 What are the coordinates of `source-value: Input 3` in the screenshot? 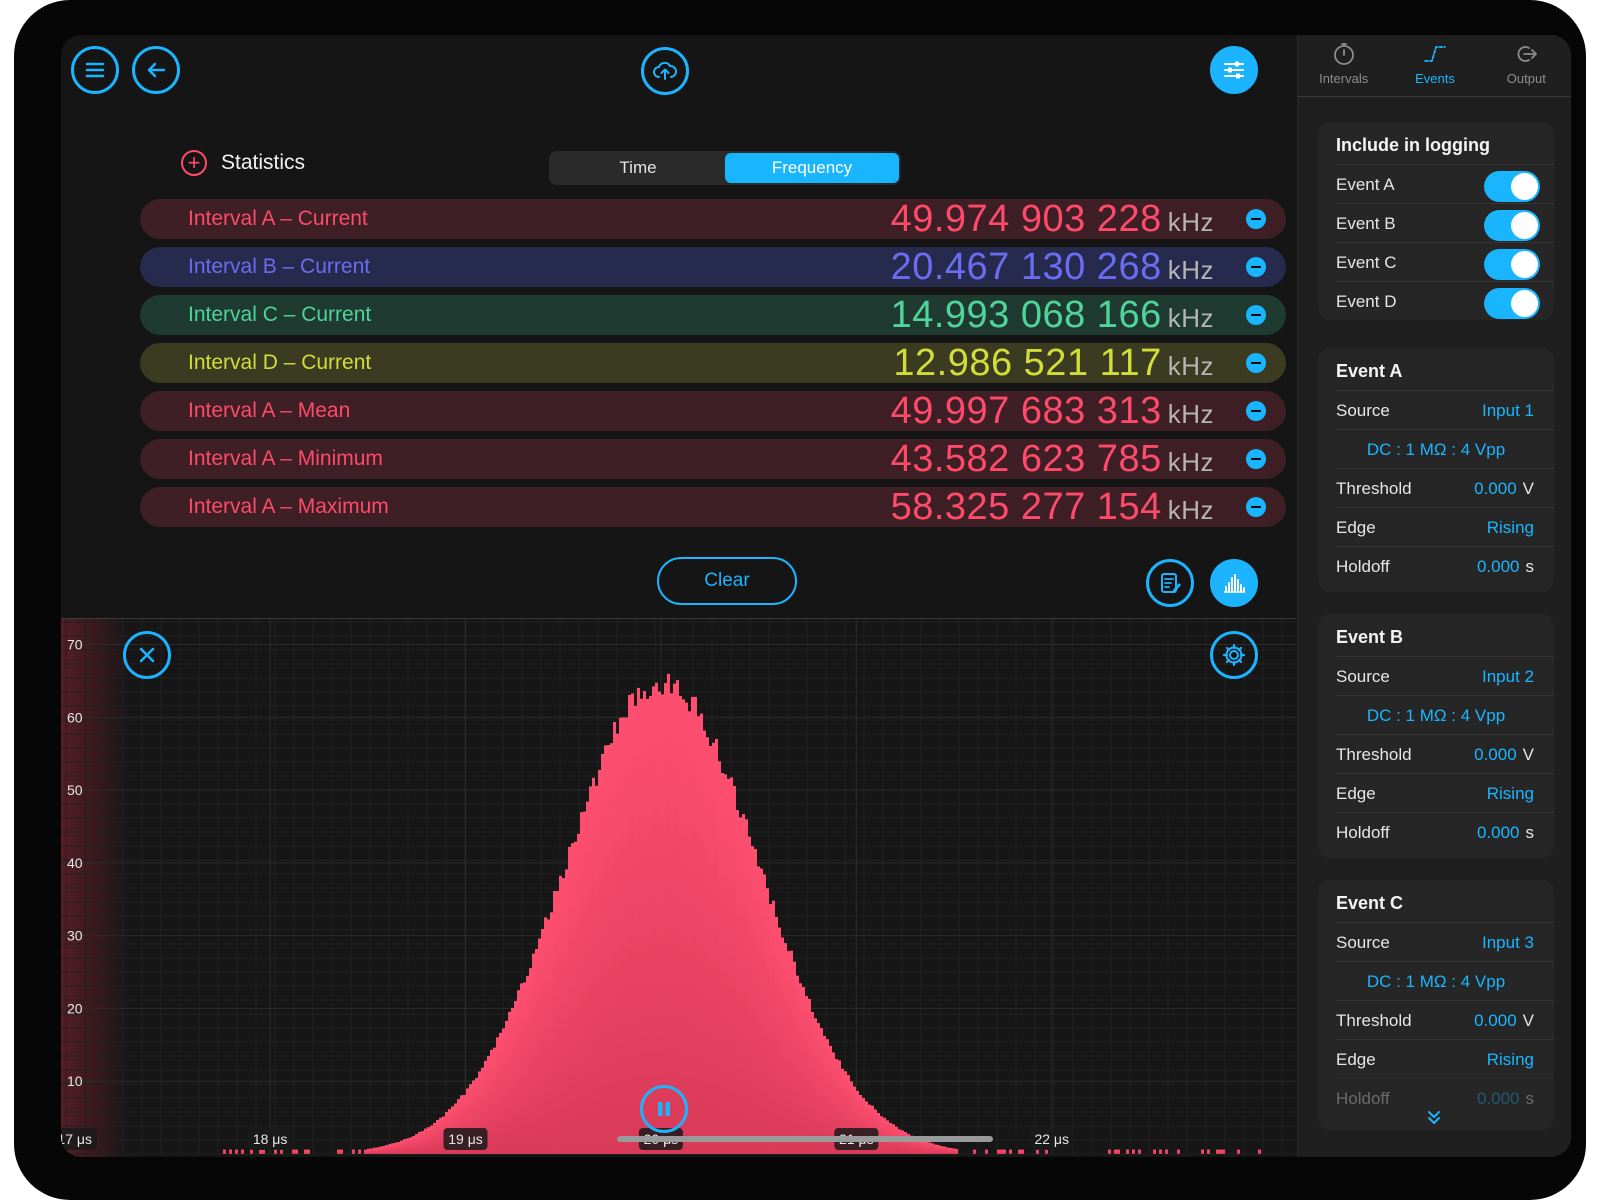 It's located at (1508, 942).